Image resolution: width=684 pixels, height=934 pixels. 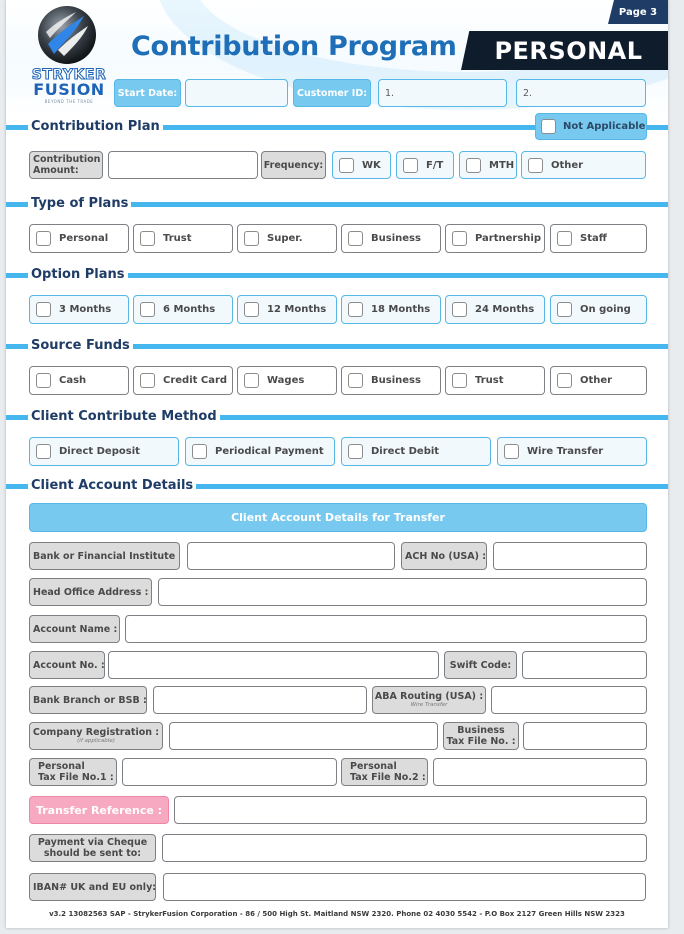 I want to click on option-plan-6-months: 6 Months, so click(x=183, y=309).